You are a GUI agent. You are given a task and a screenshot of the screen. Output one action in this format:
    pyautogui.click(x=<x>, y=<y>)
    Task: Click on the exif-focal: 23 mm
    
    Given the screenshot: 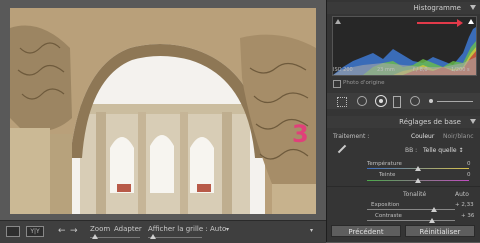 What is the action you would take?
    pyautogui.click(x=386, y=70)
    